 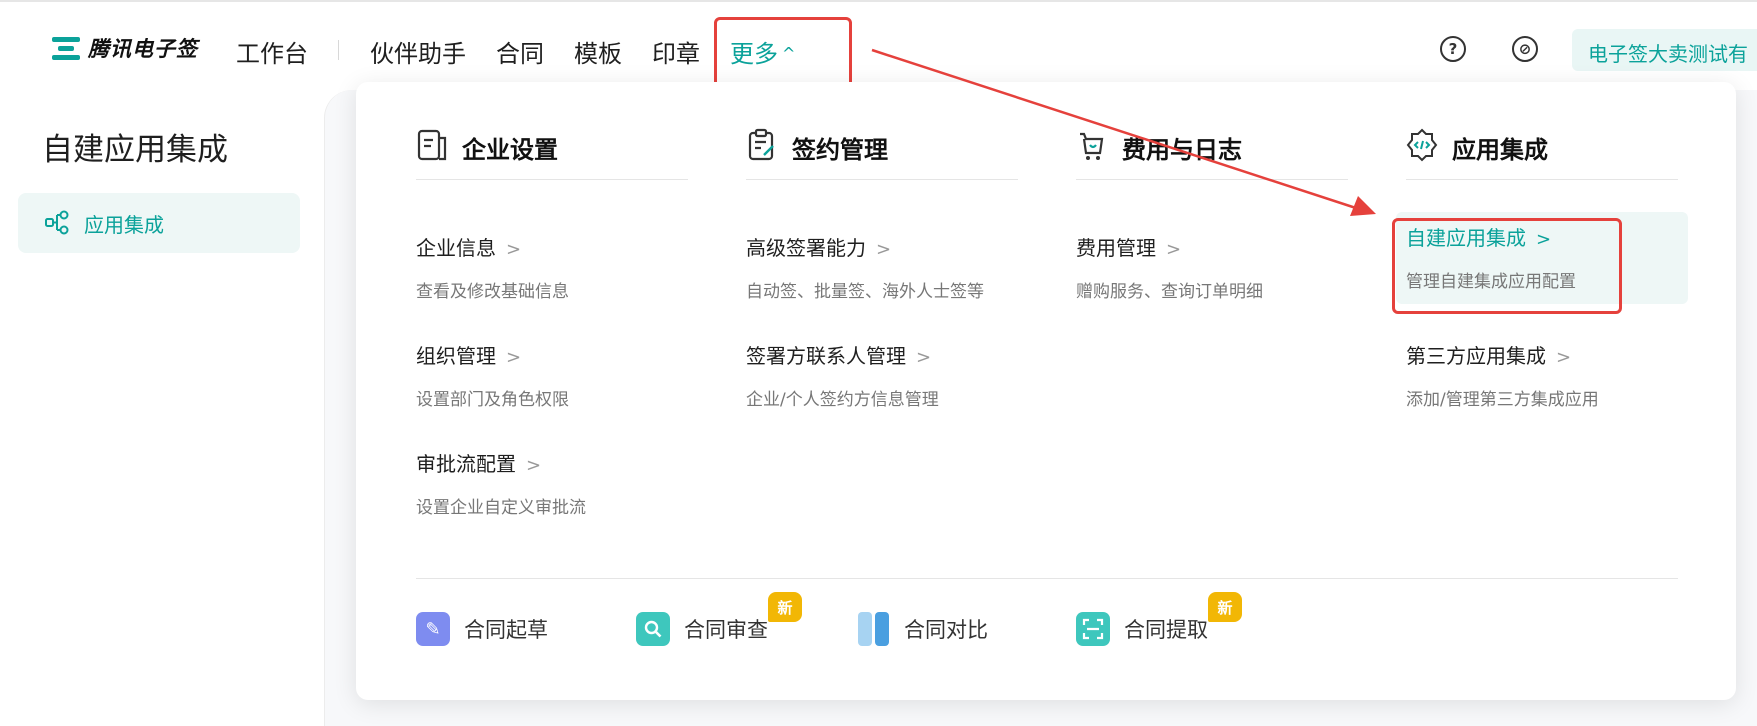 I want to click on column-header: 签约管理, so click(x=882, y=154).